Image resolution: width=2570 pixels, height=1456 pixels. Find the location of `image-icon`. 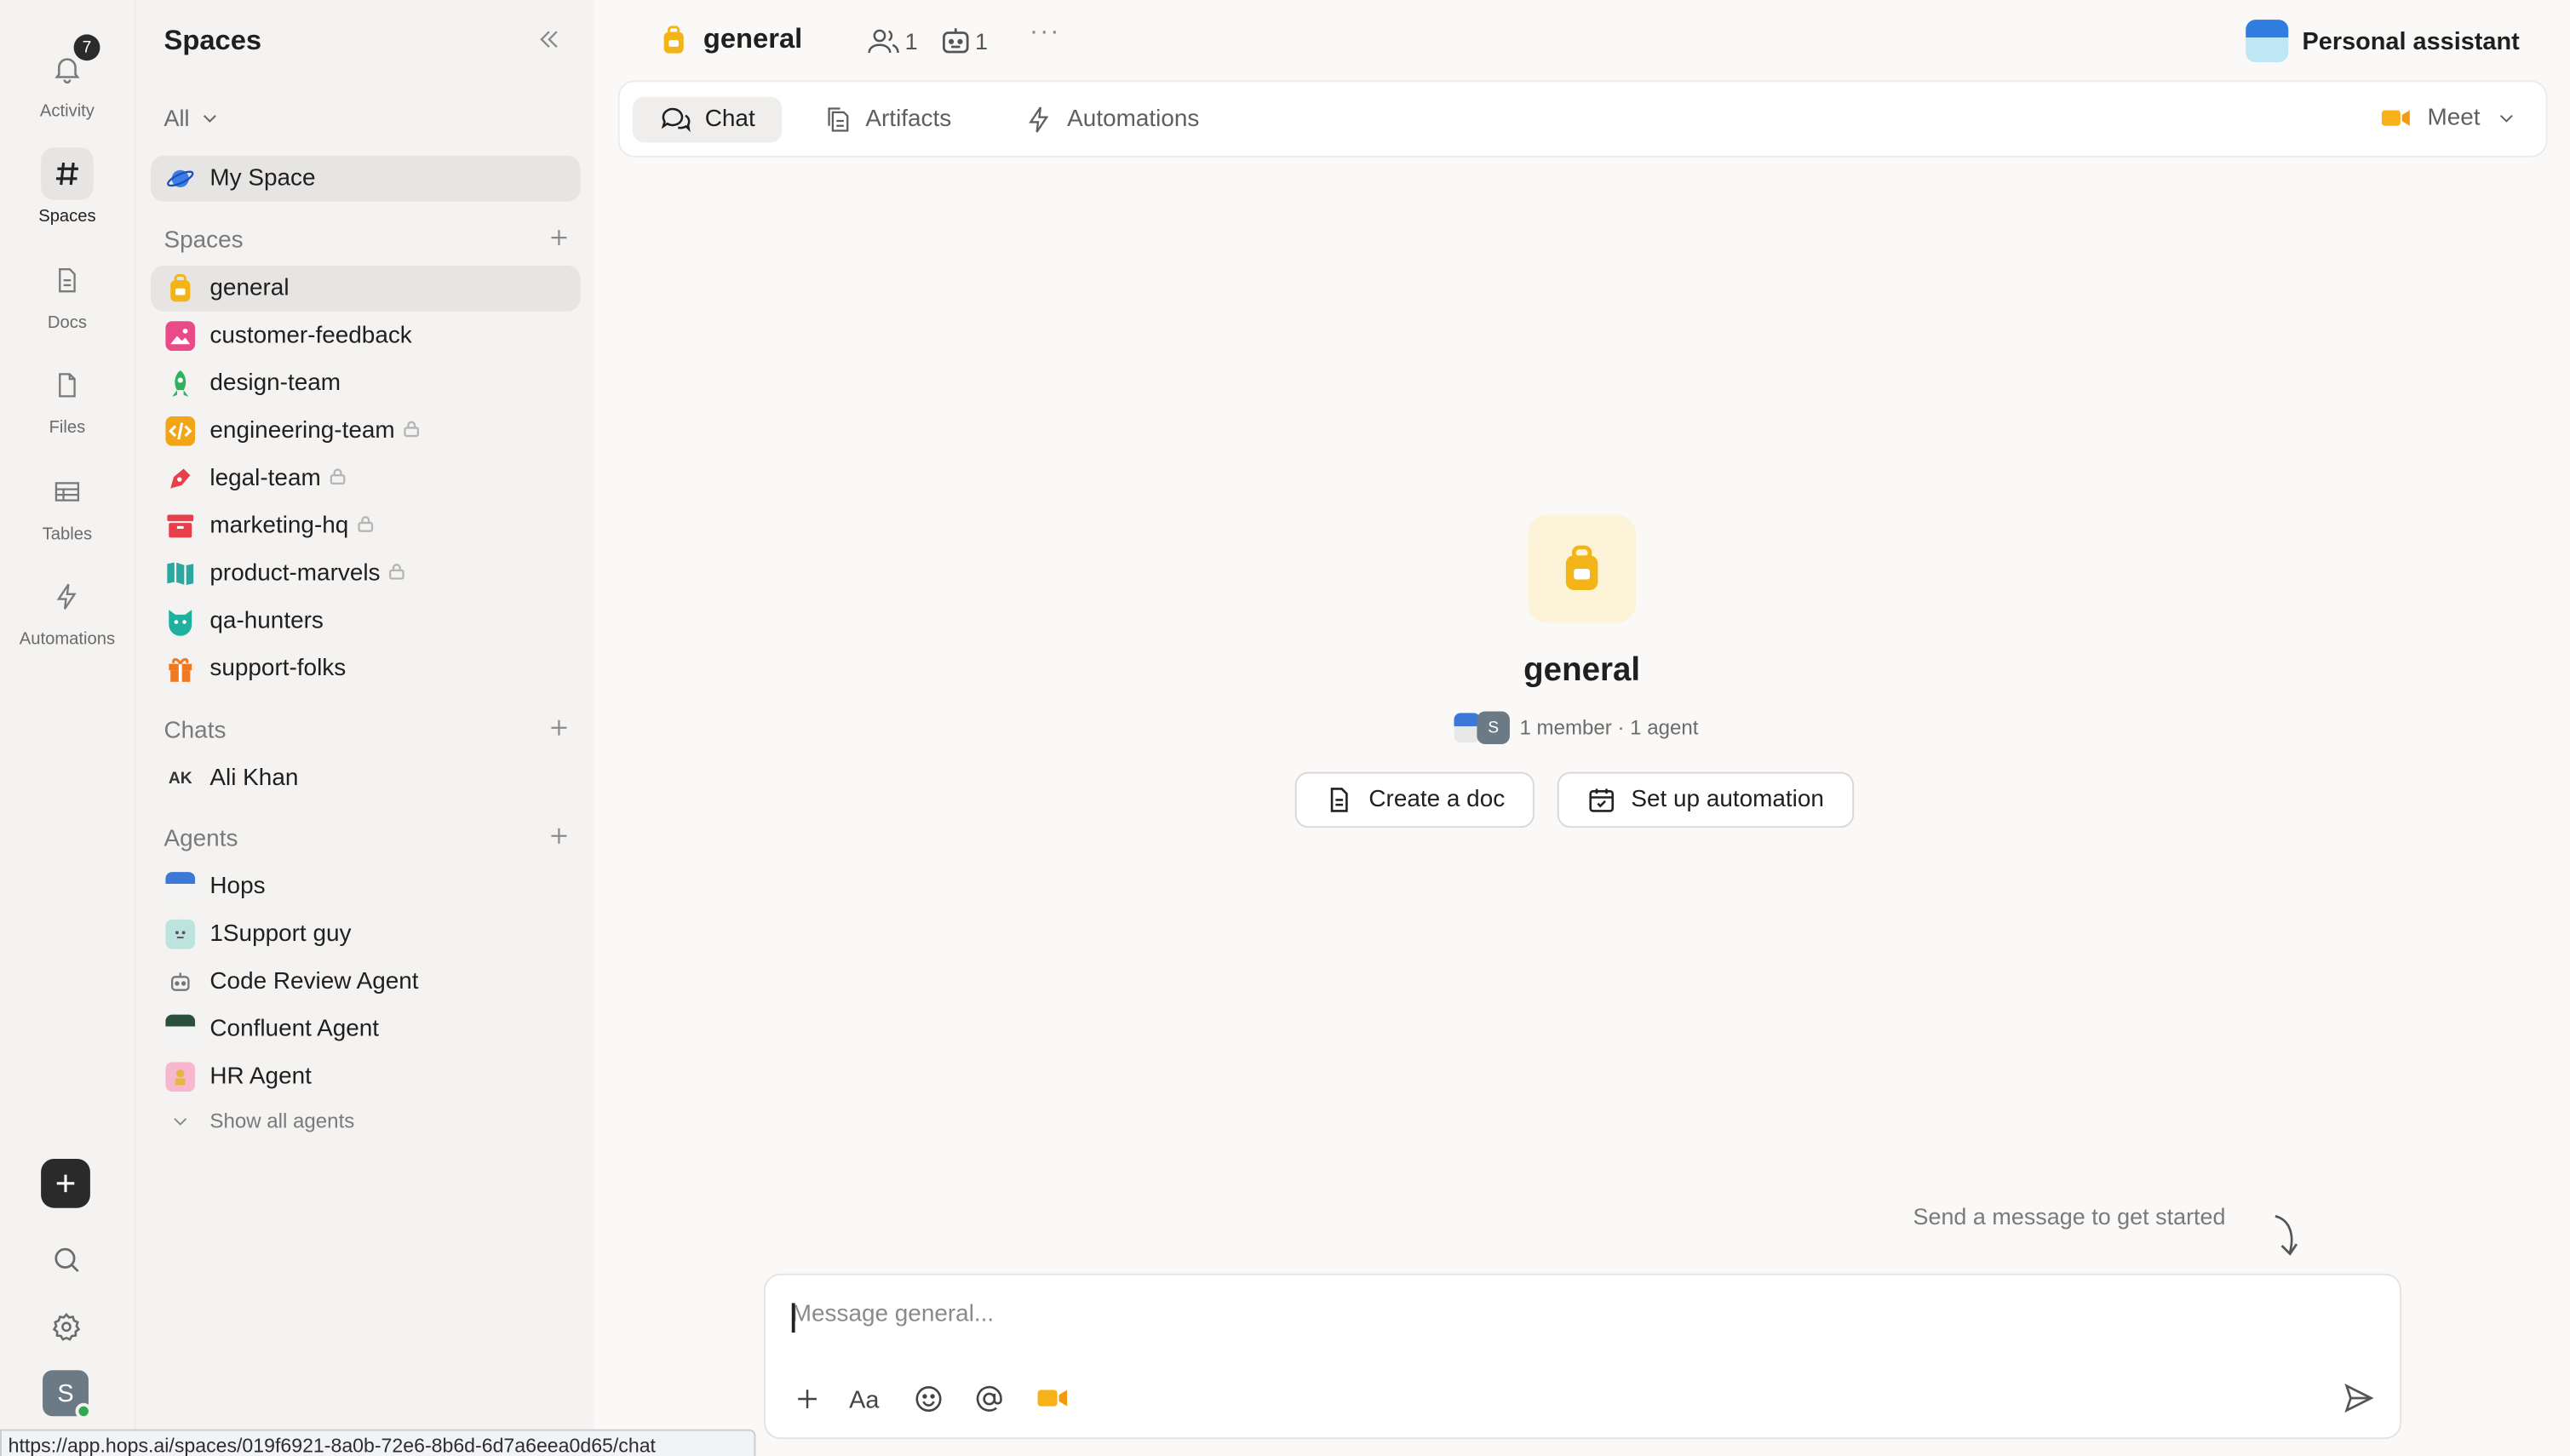

image-icon is located at coordinates (180, 336).